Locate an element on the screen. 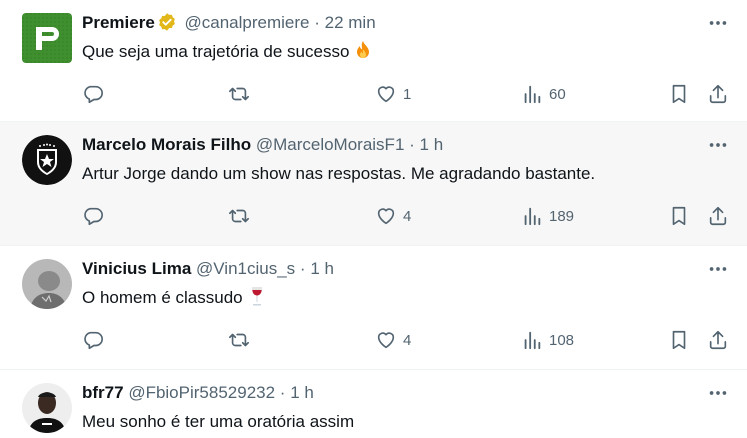 Image resolution: width=747 pixels, height=438 pixels. author-handle: @Vin1cius_s is located at coordinates (245, 268).